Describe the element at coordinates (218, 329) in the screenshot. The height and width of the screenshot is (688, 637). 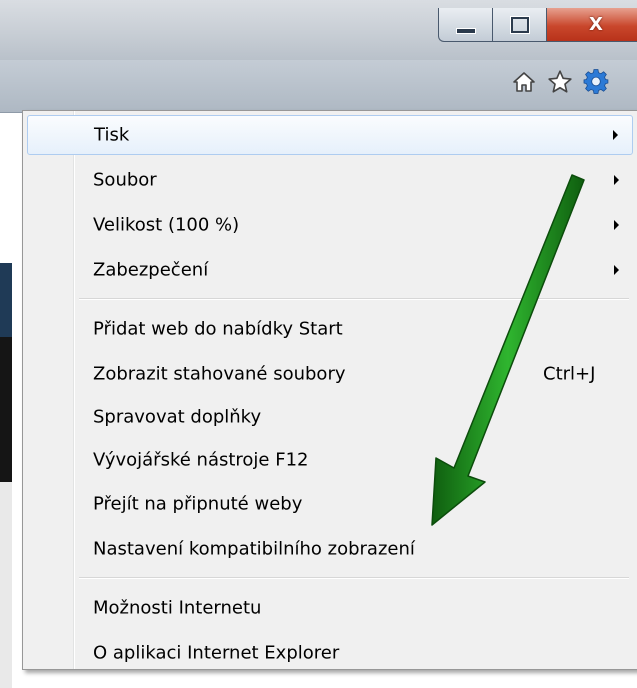
I see `menu-item-label: Přidat web do nabídky Start` at that location.